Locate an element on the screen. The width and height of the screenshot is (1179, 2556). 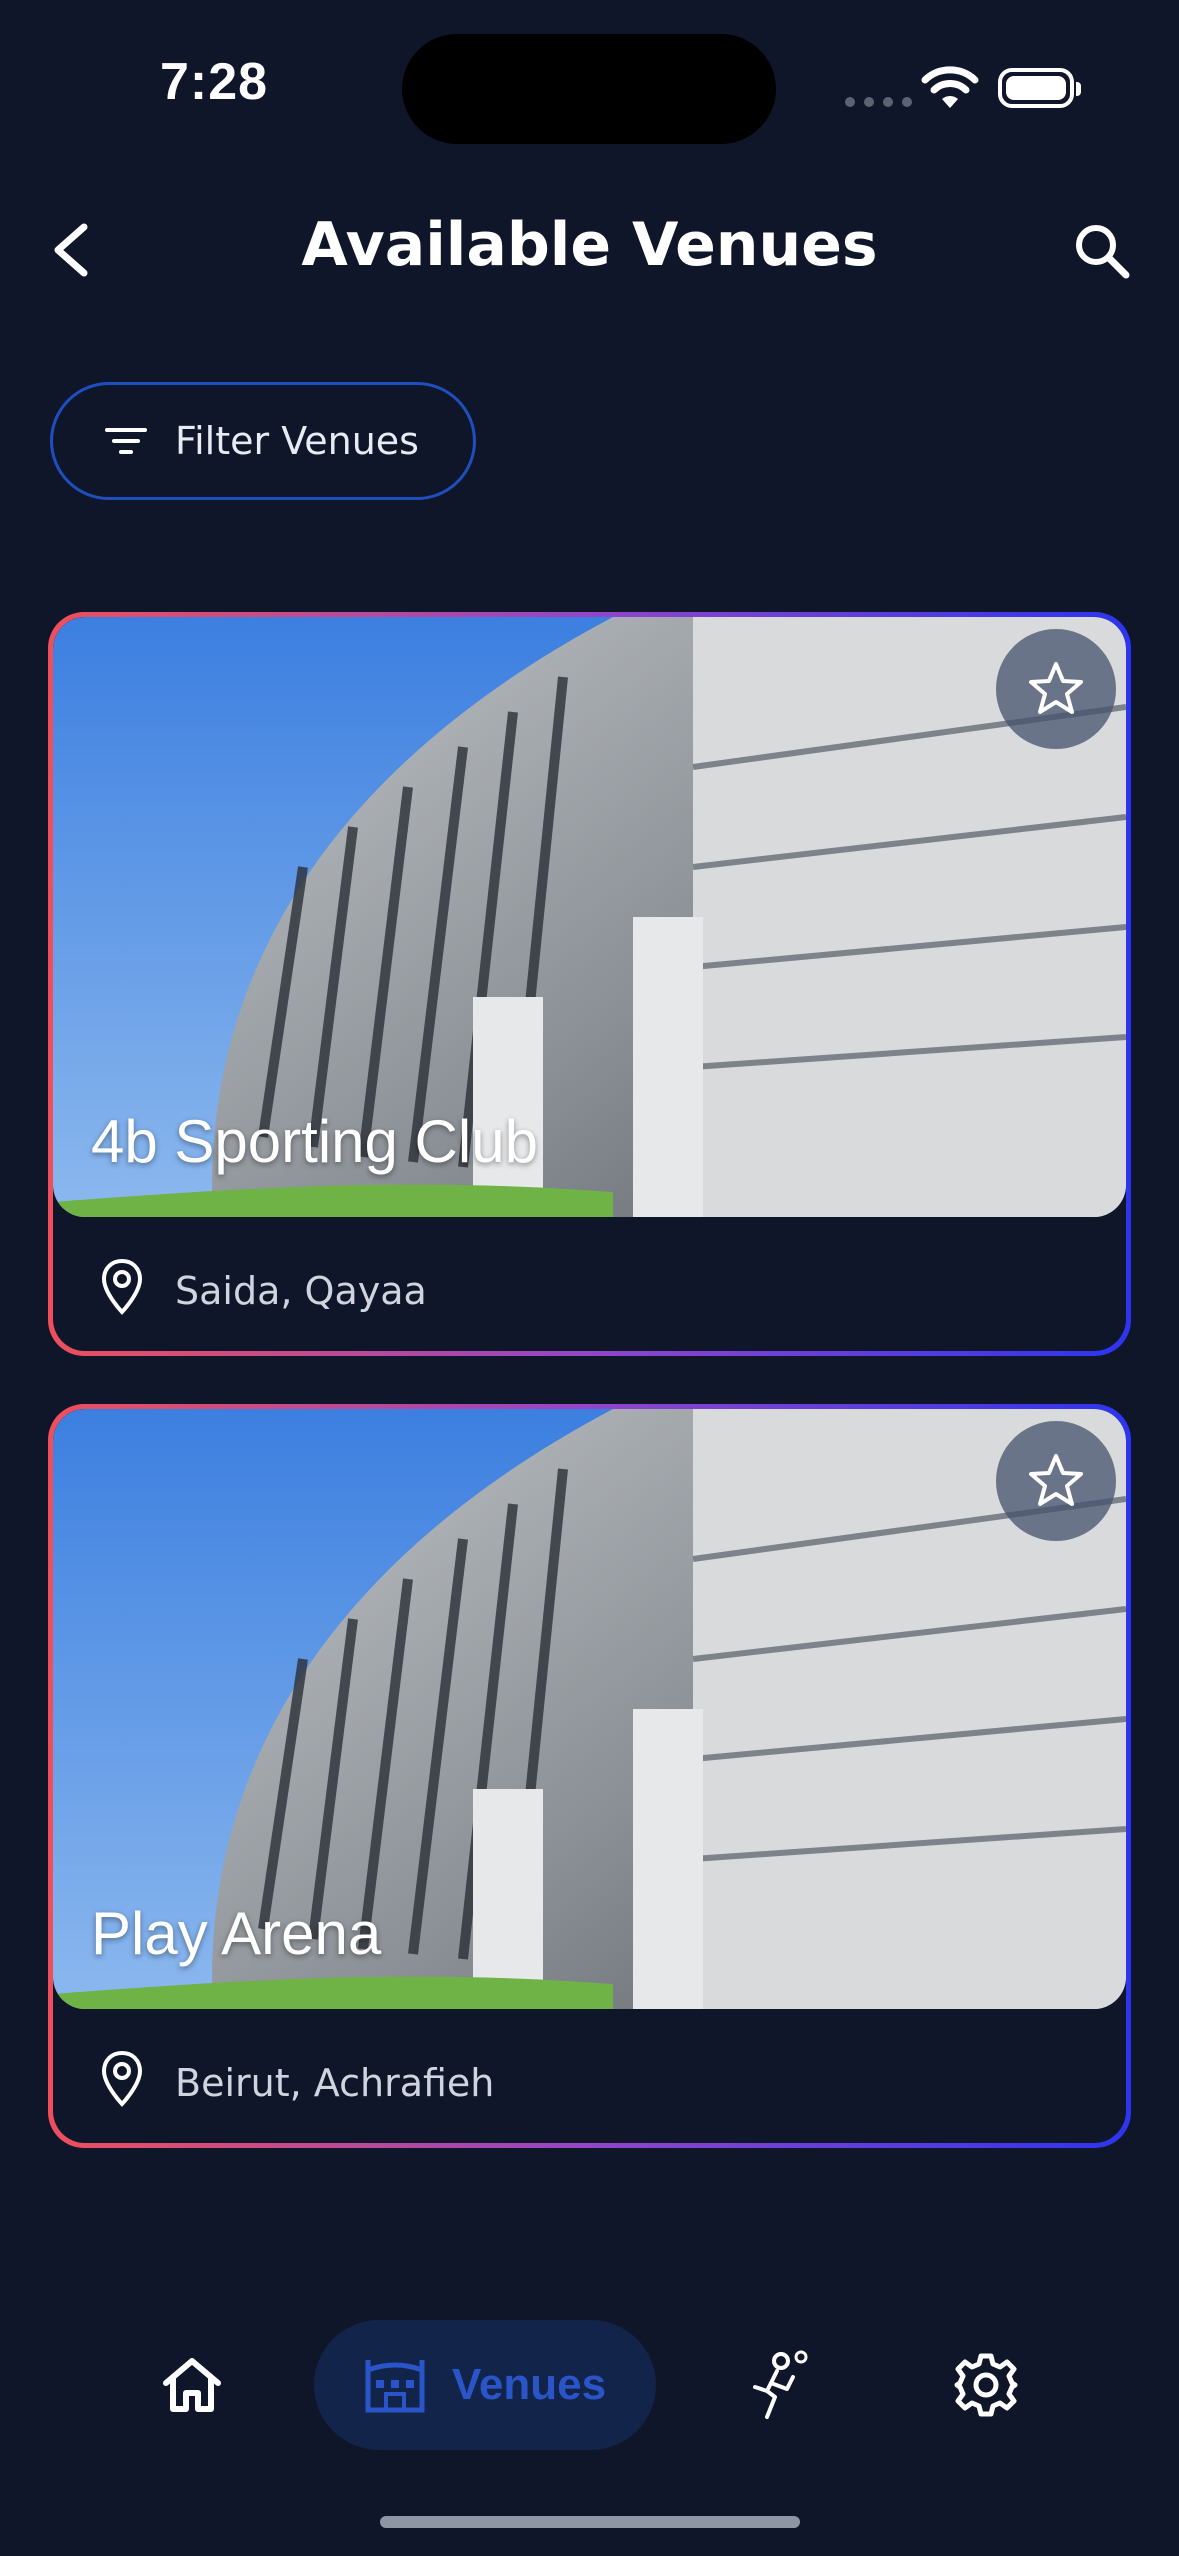
gear-icon is located at coordinates (986, 2385).